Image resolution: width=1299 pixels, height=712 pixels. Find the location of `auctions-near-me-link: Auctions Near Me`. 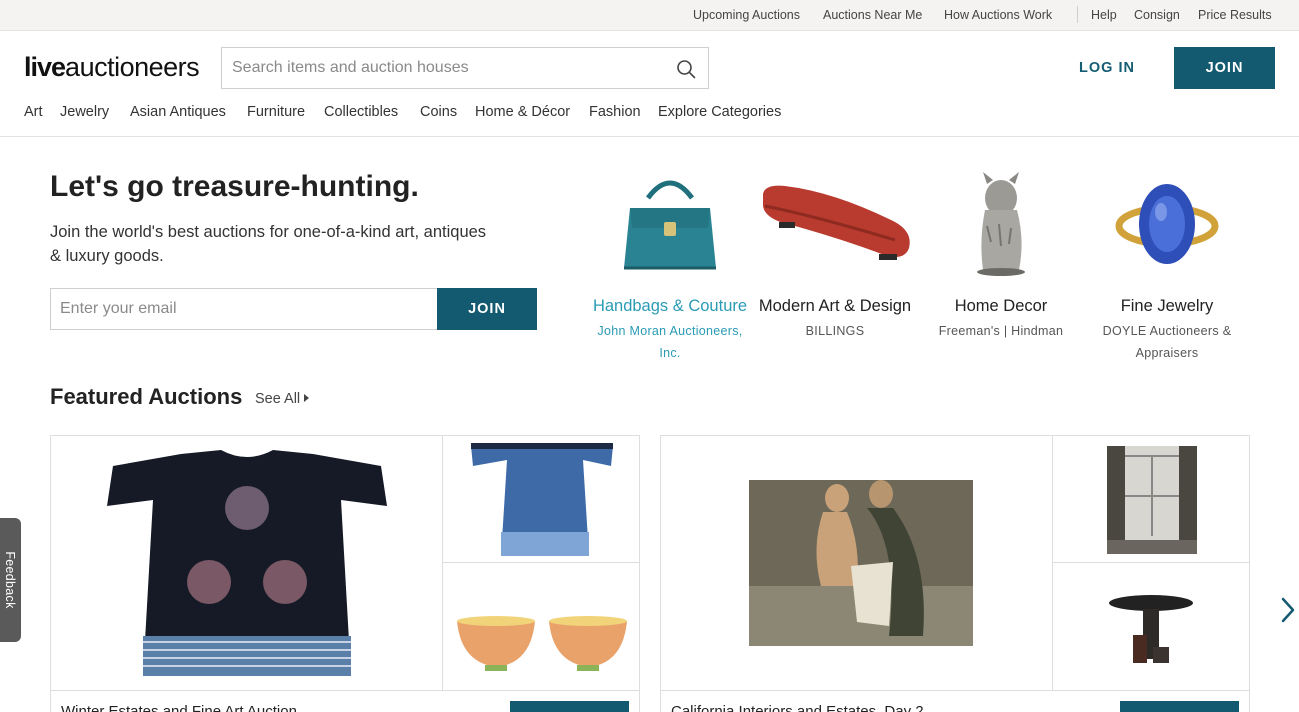

auctions-near-me-link: Auctions Near Me is located at coordinates (872, 15).